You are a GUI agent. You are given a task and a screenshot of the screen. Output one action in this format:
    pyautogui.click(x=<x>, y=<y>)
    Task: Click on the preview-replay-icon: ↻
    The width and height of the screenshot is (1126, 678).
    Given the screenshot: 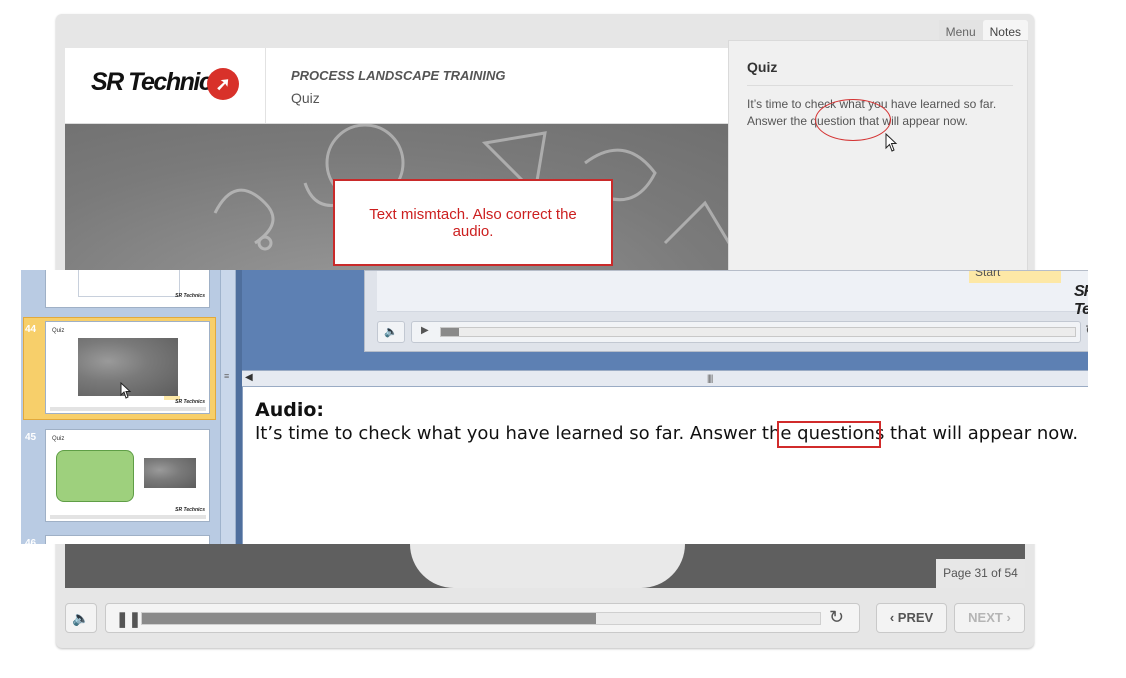 What is the action you would take?
    pyautogui.click(x=1086, y=330)
    